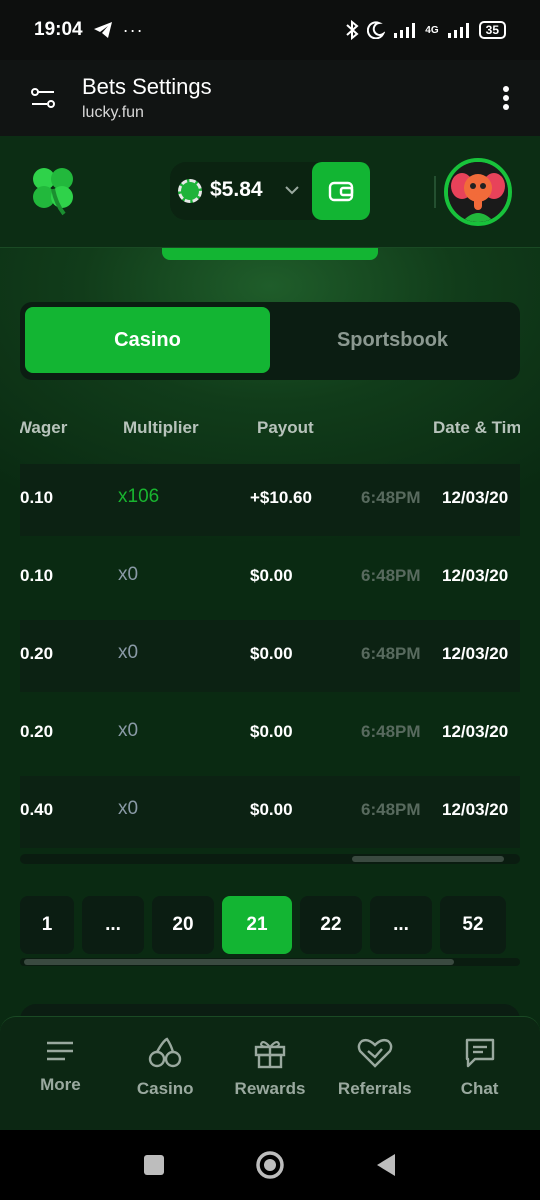  Describe the element at coordinates (270, 98) in the screenshot. I see `app-header: Bets Settings lucky.fun` at that location.